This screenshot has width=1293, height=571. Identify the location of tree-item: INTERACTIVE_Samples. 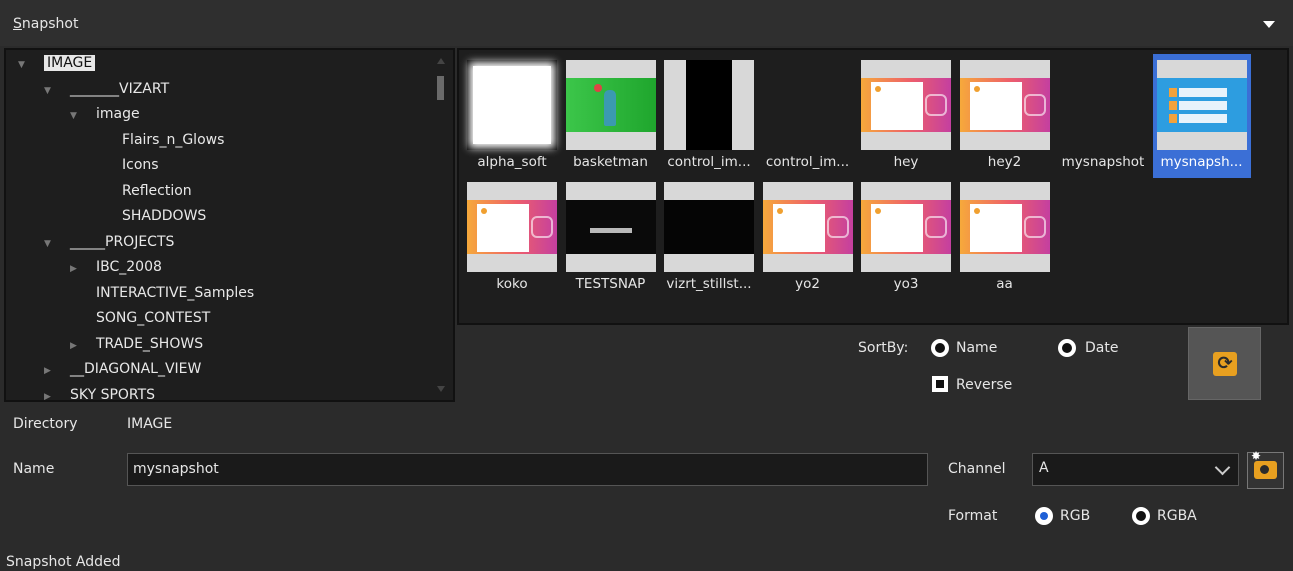
(162, 293).